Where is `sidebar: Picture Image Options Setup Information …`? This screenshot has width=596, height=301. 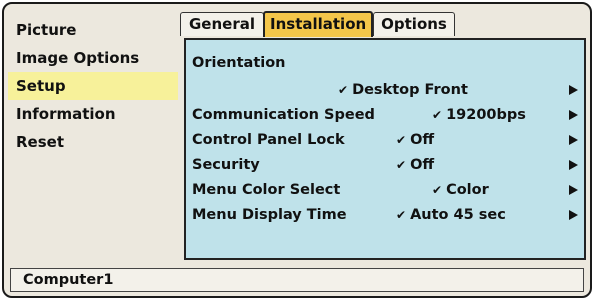 sidebar: Picture Image Options Setup Information … is located at coordinates (93, 86).